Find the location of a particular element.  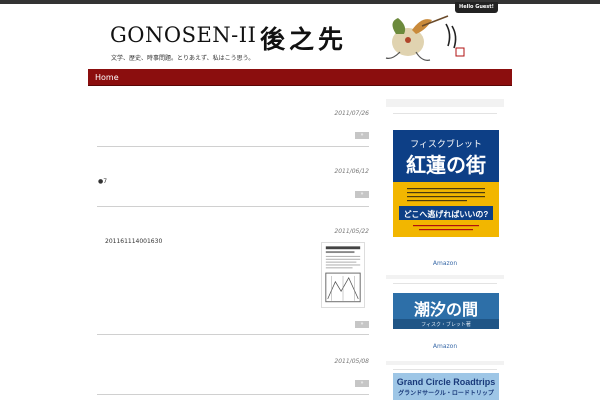

book-cover-choseki-no-ma: 潮汐の間 フィスク・ブレット著 is located at coordinates (446, 311).